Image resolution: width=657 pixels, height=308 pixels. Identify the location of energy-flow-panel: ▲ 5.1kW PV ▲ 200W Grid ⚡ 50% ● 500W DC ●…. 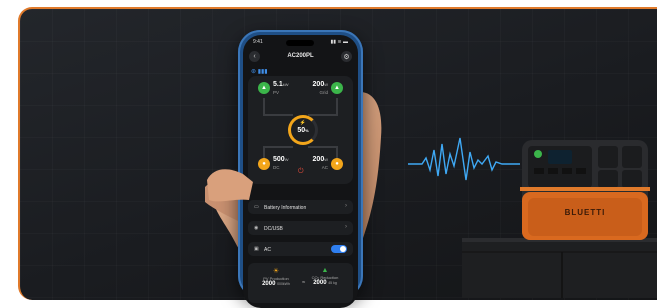
(300, 130).